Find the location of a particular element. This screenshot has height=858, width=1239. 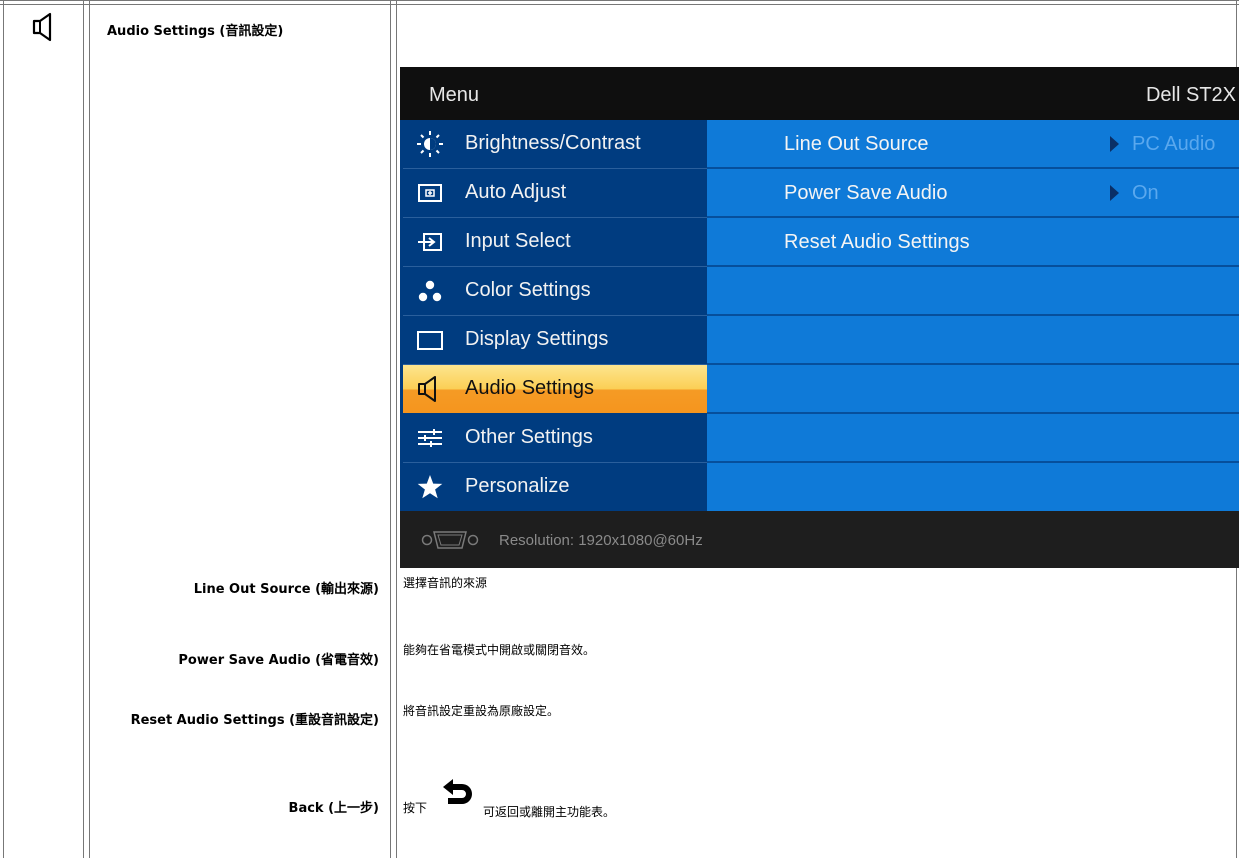

osd-item-other-settings: Other Settings is located at coordinates (555, 438).